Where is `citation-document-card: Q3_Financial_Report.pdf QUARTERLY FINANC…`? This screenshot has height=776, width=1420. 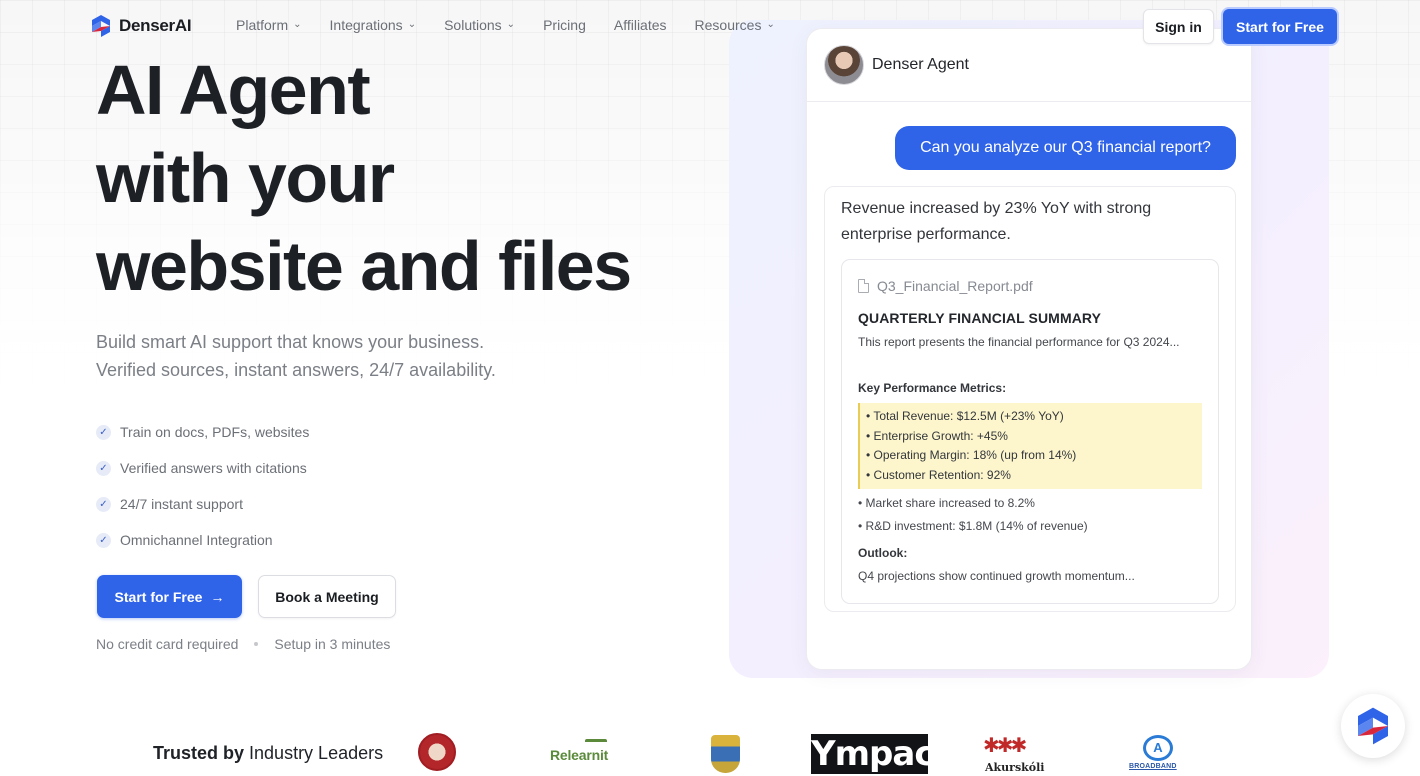 citation-document-card: Q3_Financial_Report.pdf QUARTERLY FINANC… is located at coordinates (1030, 431).